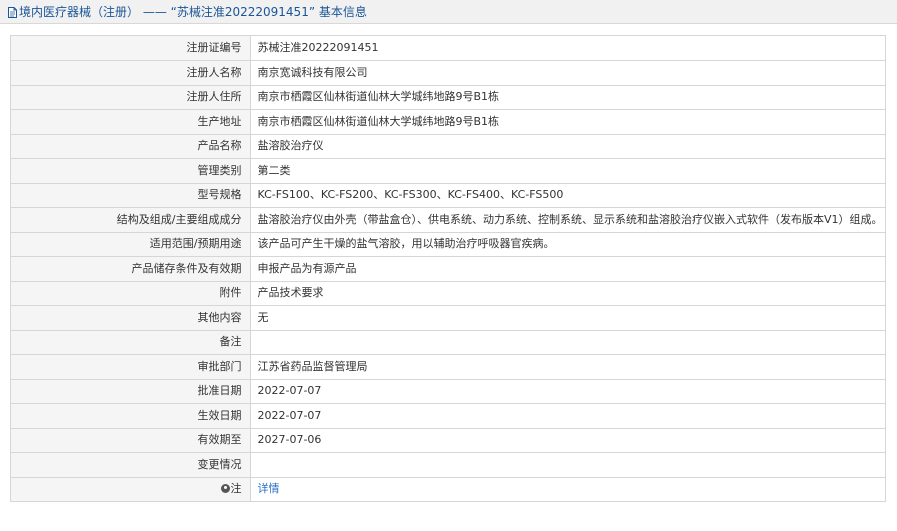 This screenshot has width=897, height=531. Describe the element at coordinates (568, 367) in the screenshot. I see `field-value: 江苏省药品监督管理局` at that location.